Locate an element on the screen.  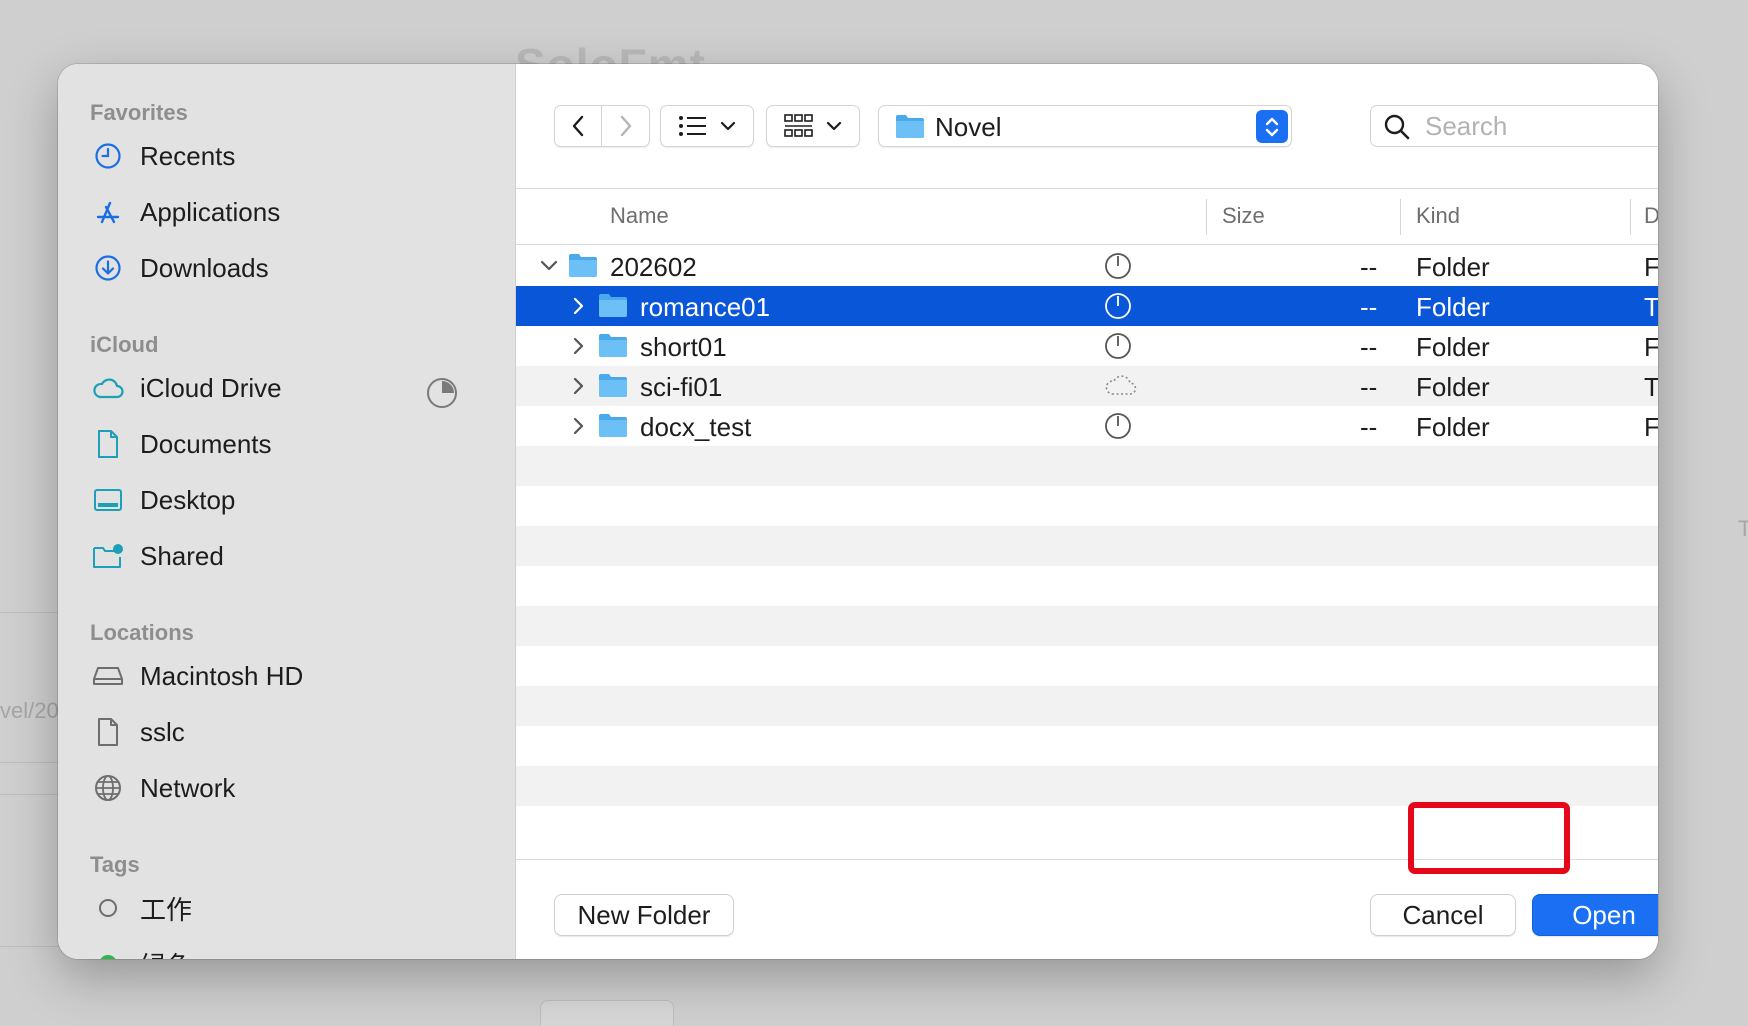
sidebar-item-label: Downloads is located at coordinates (204, 267).